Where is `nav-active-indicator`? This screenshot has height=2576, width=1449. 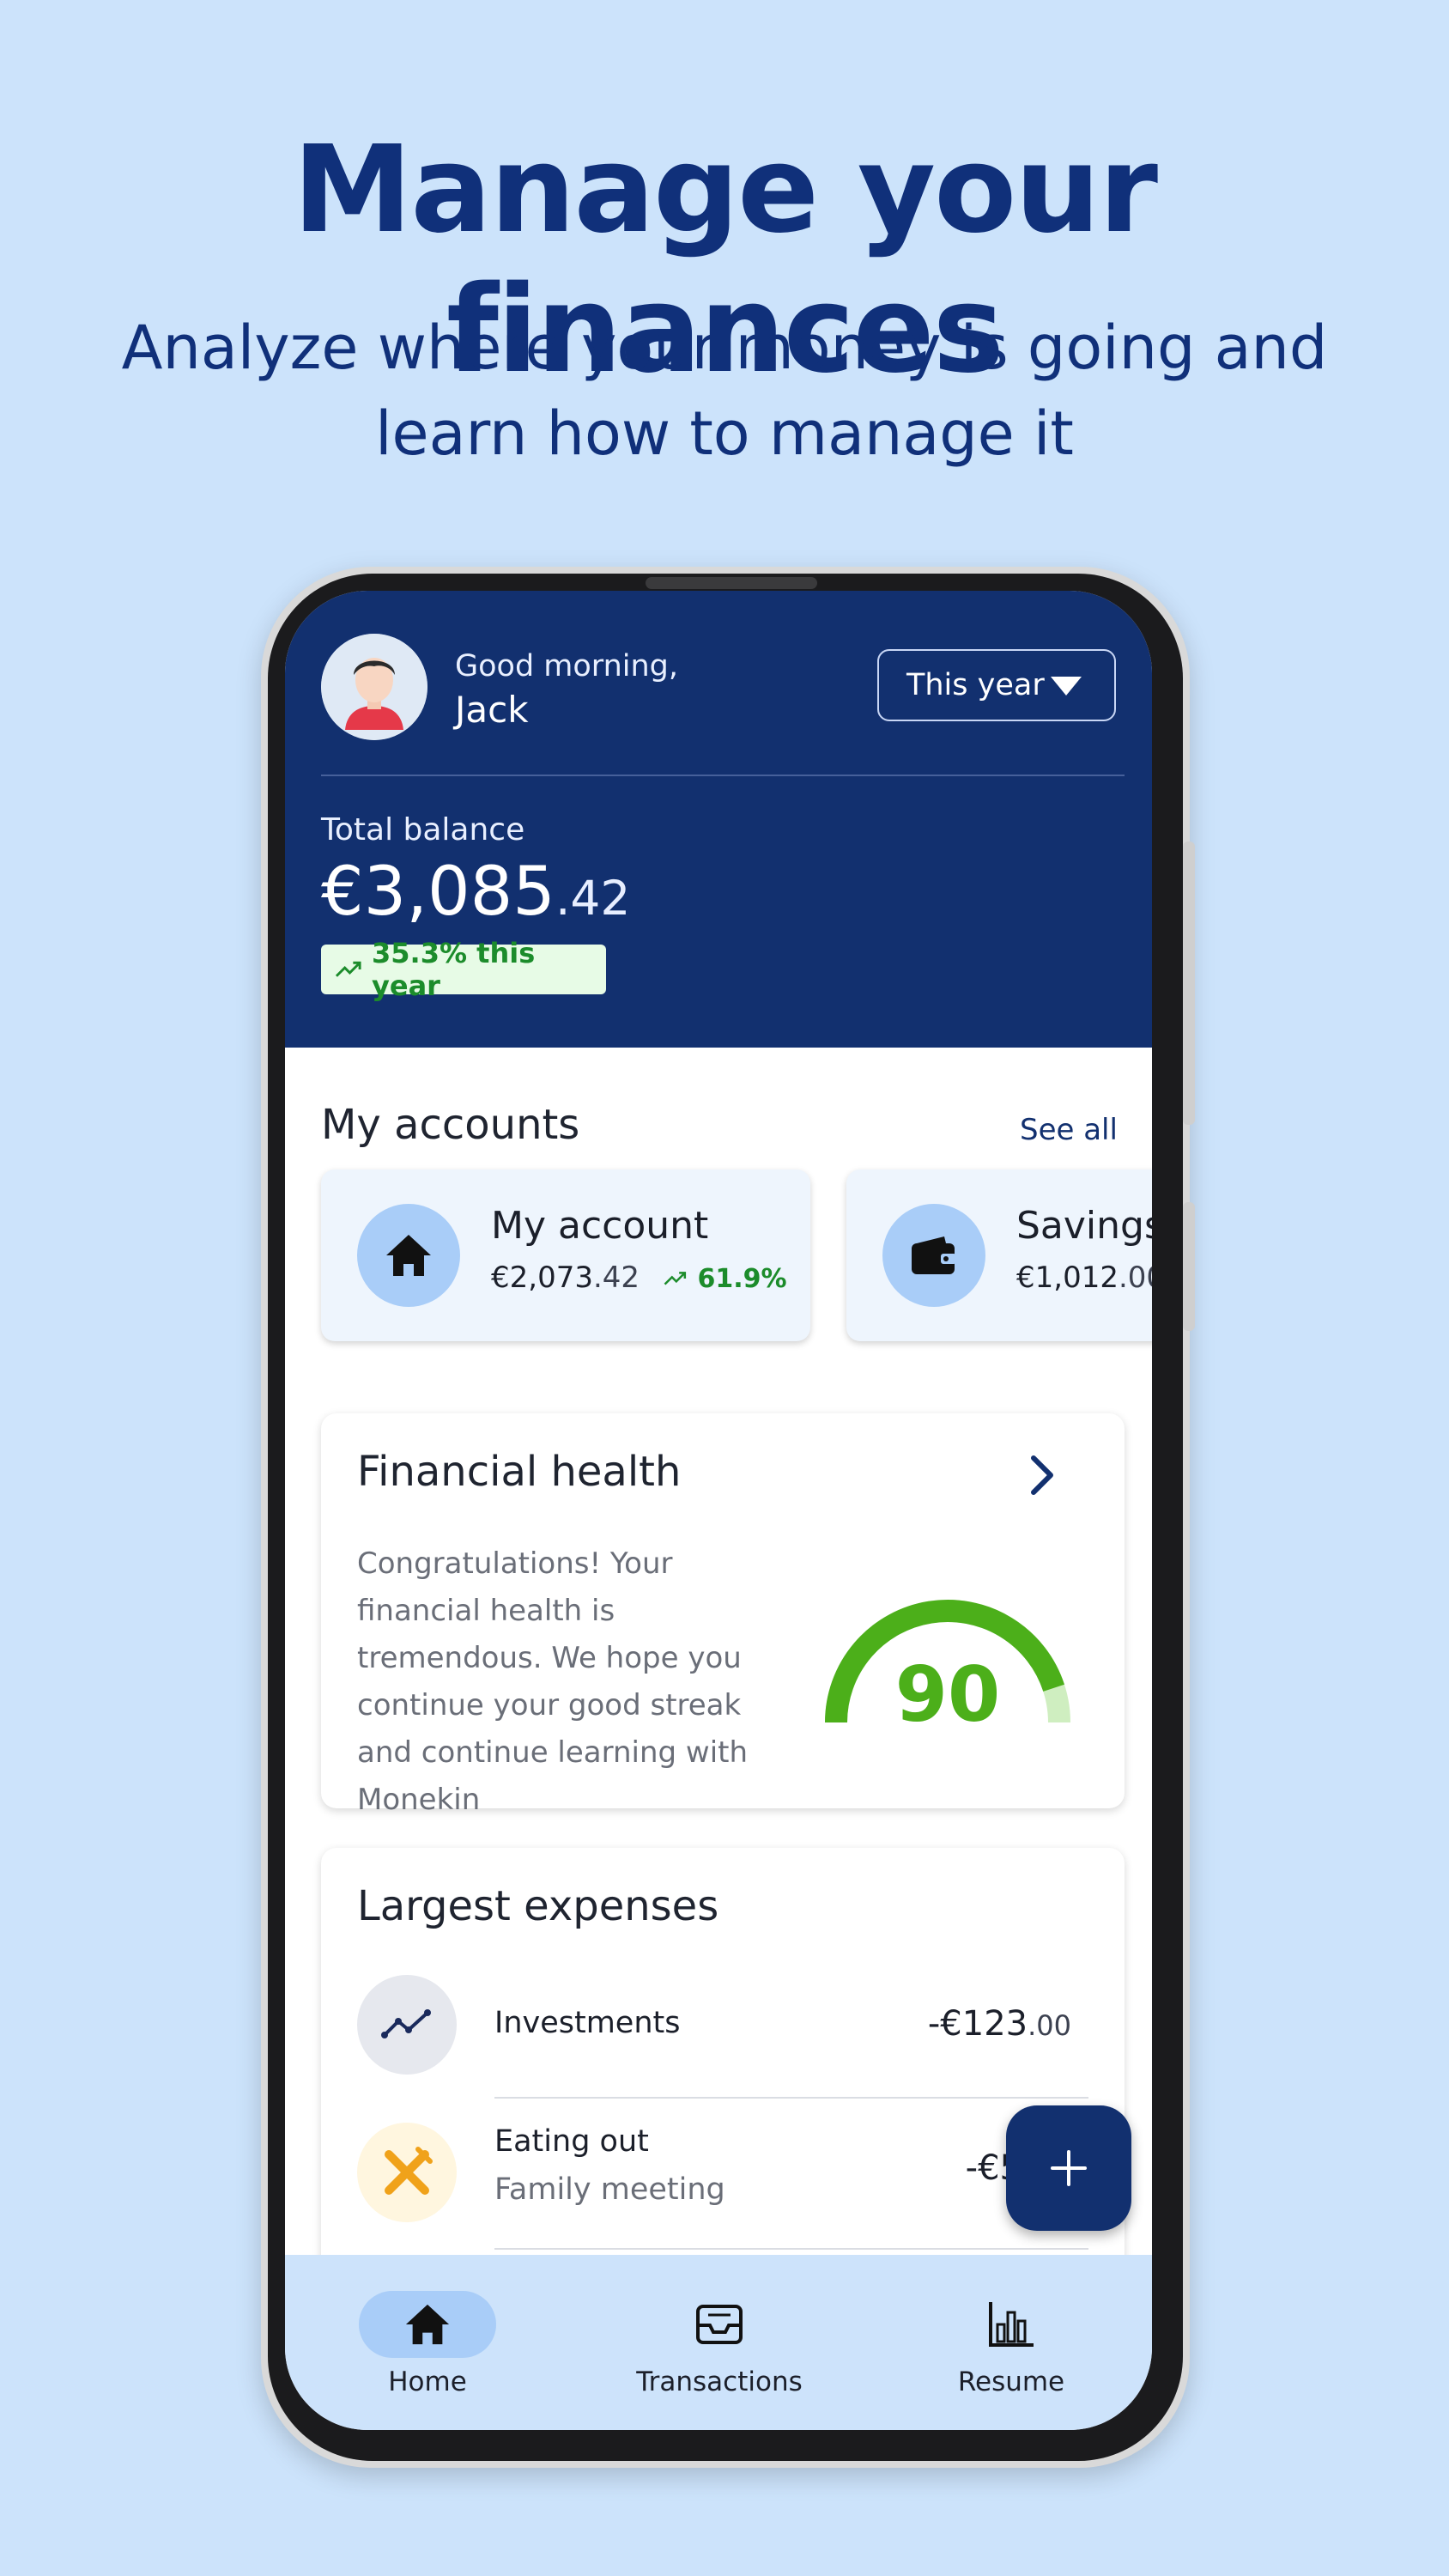
nav-active-indicator is located at coordinates (427, 2324).